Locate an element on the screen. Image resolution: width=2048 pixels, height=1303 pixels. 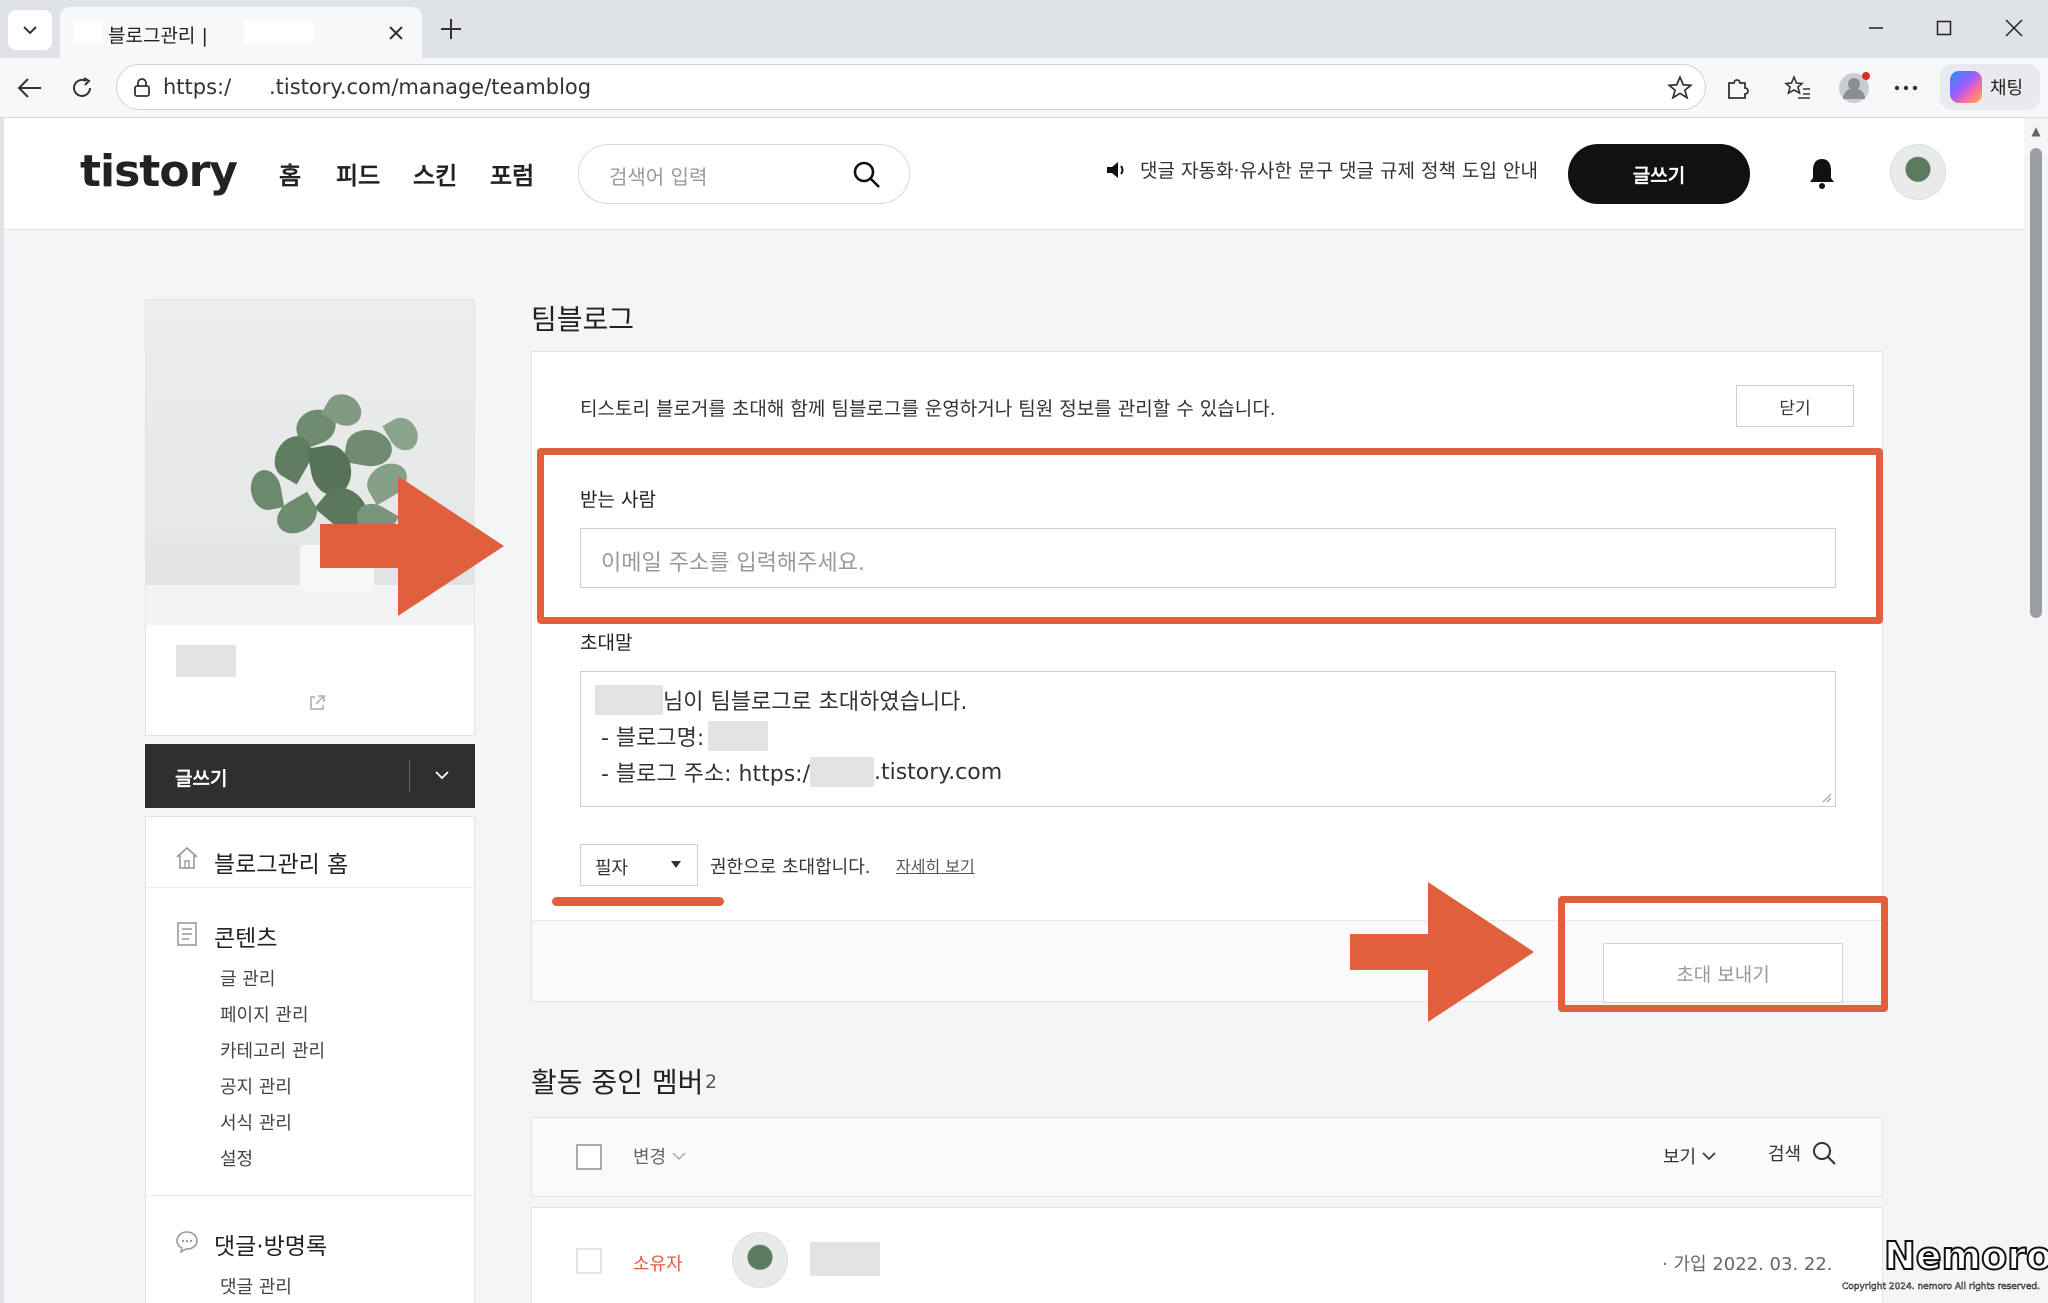
search-label: 검색 is located at coordinates (1785, 1154).